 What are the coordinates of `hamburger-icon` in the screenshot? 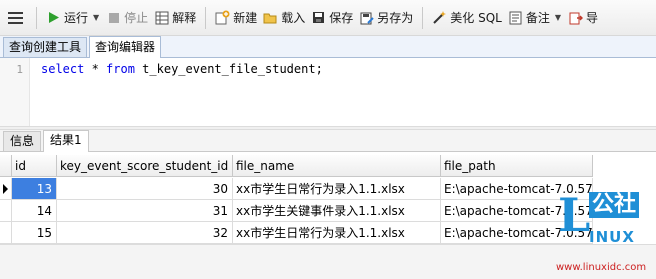 It's located at (15, 17).